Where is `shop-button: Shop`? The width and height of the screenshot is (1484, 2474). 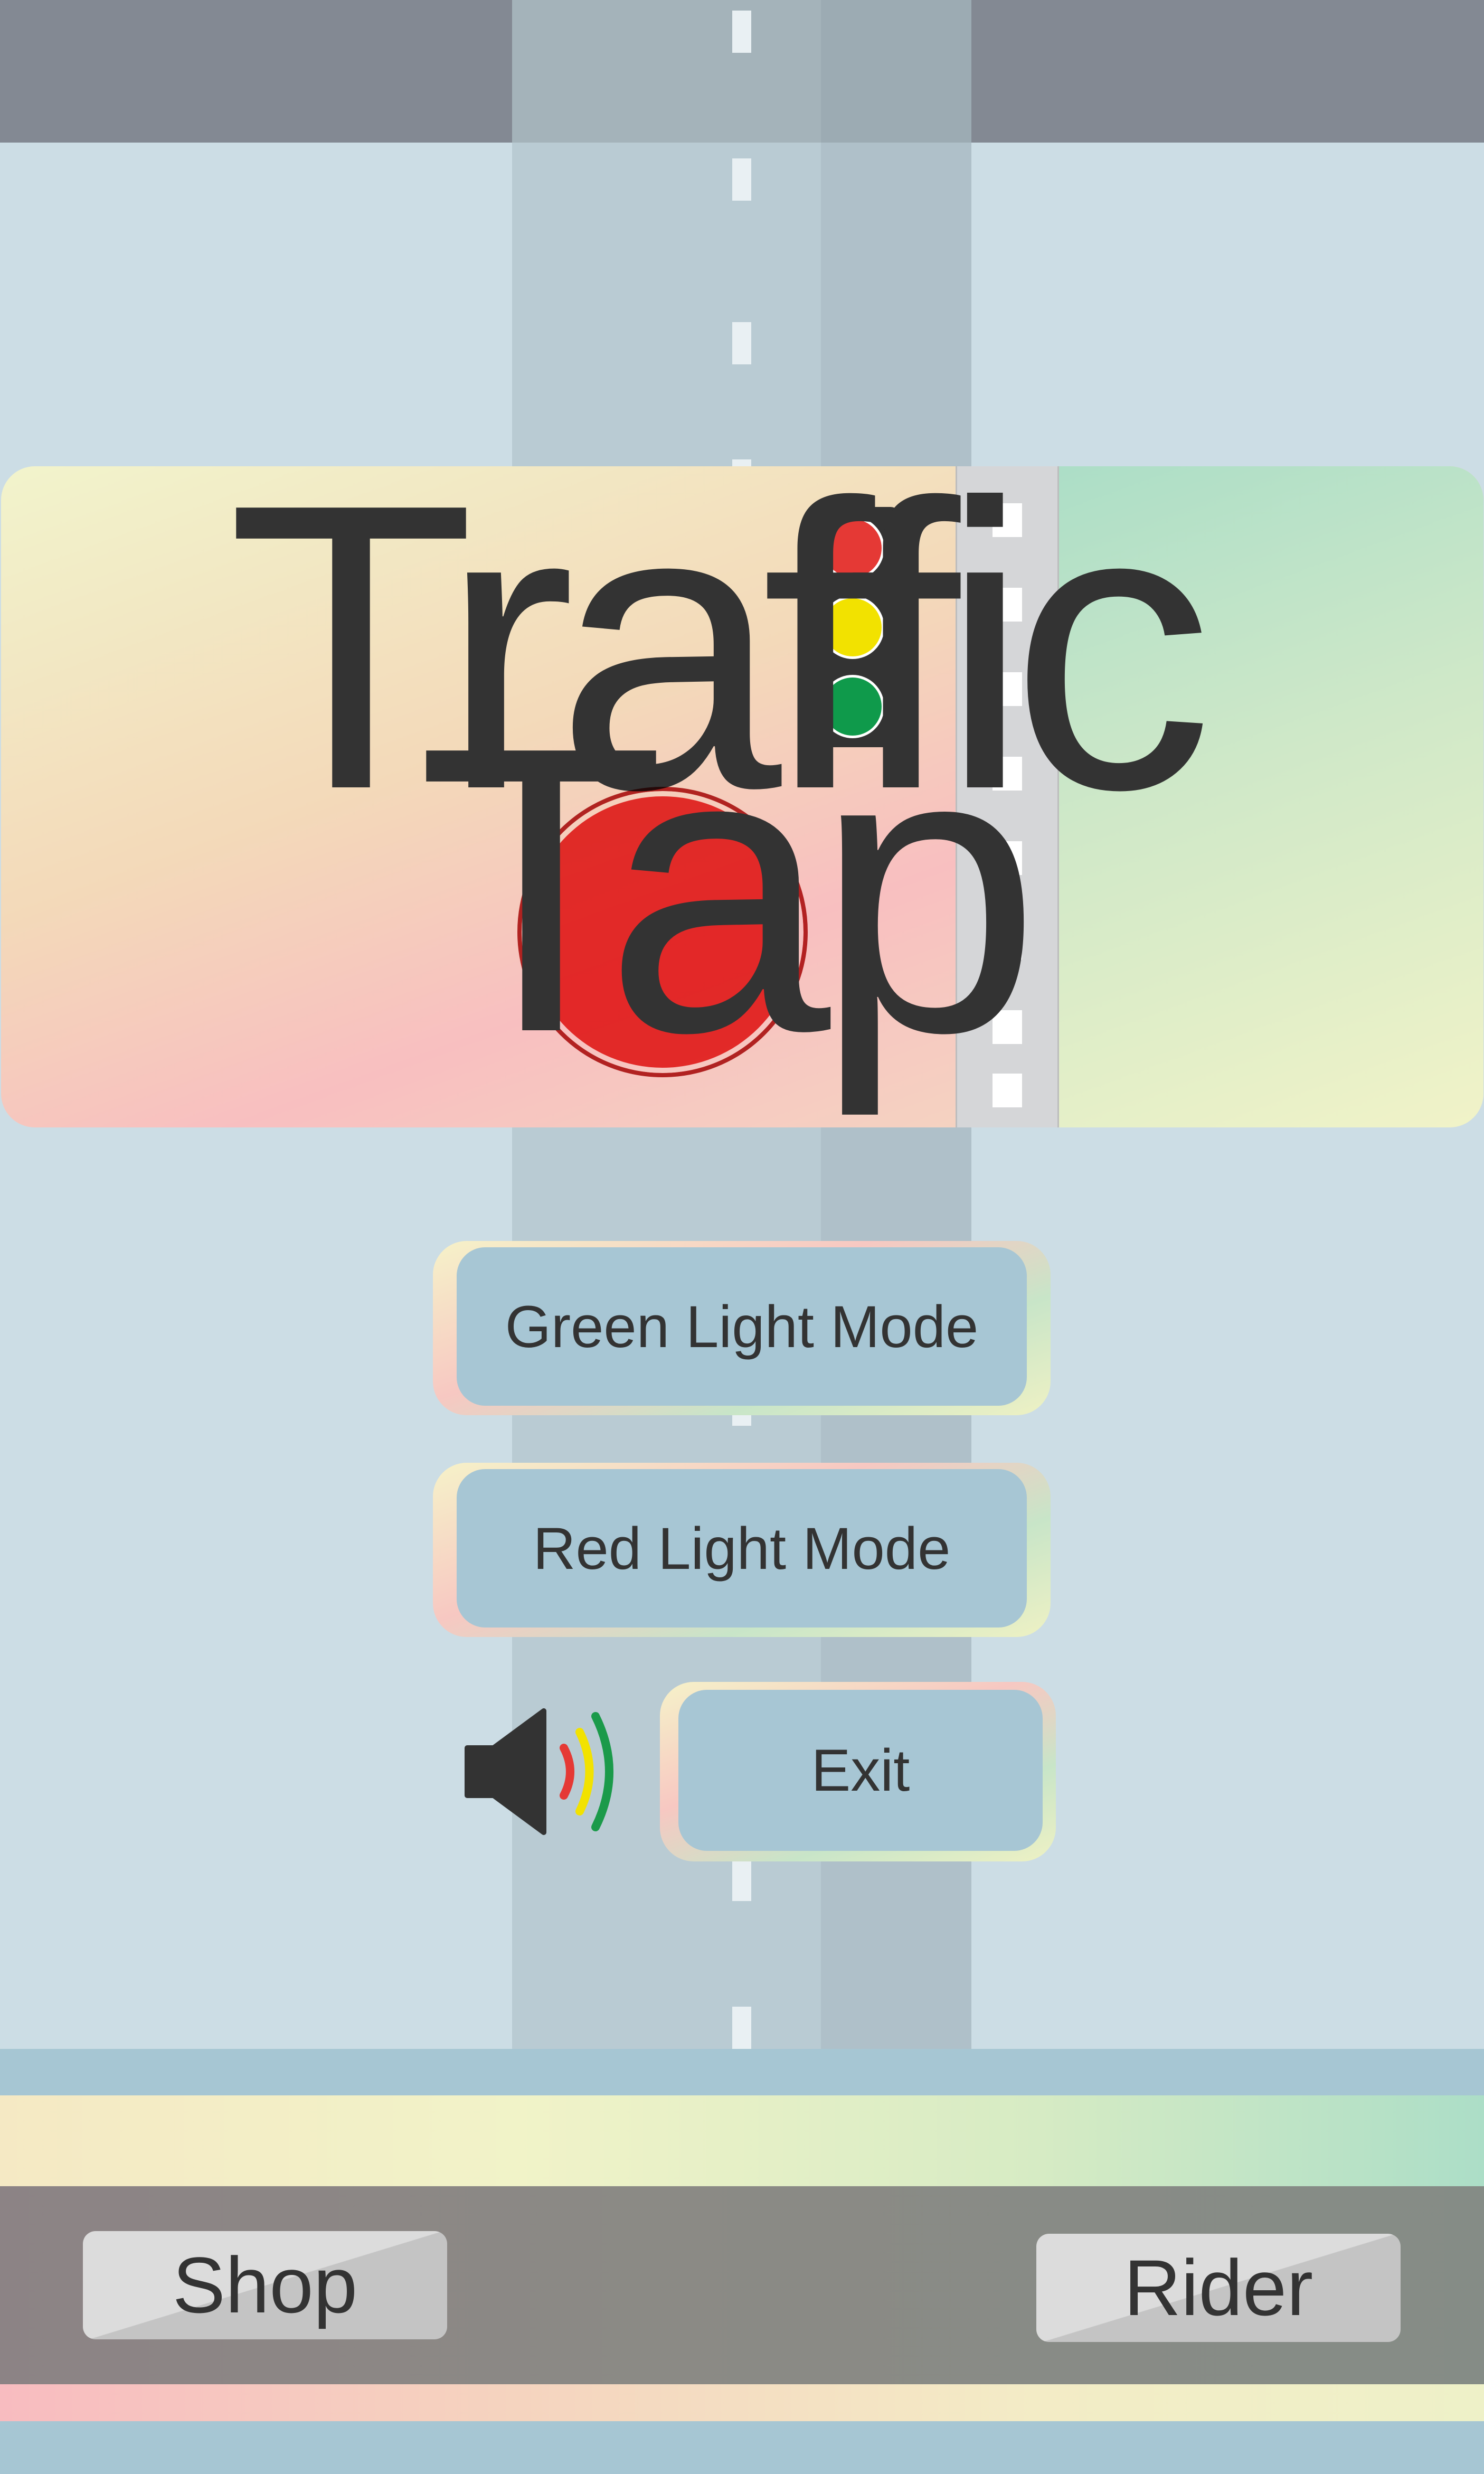 shop-button: Shop is located at coordinates (265, 2285).